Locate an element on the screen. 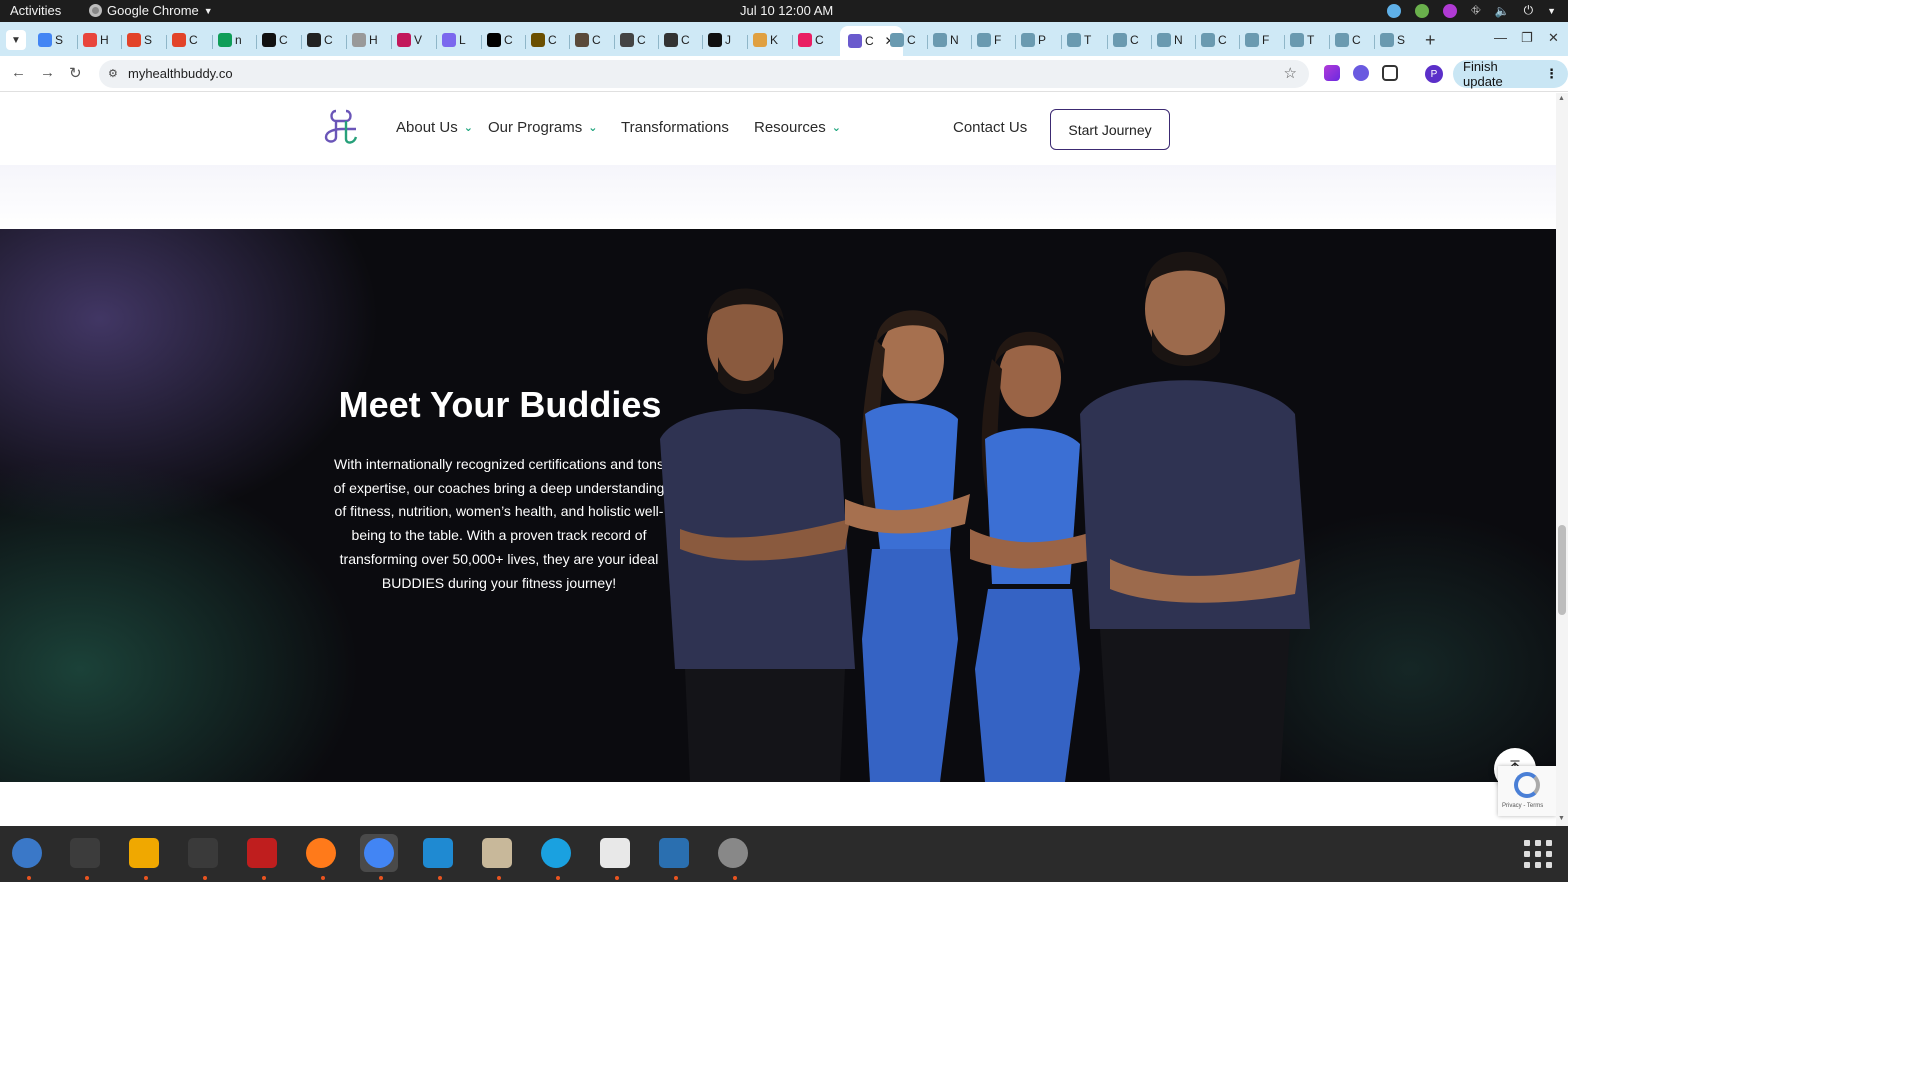 The image size is (1920, 1080). pen-extension-icon is located at coordinates (1332, 73).